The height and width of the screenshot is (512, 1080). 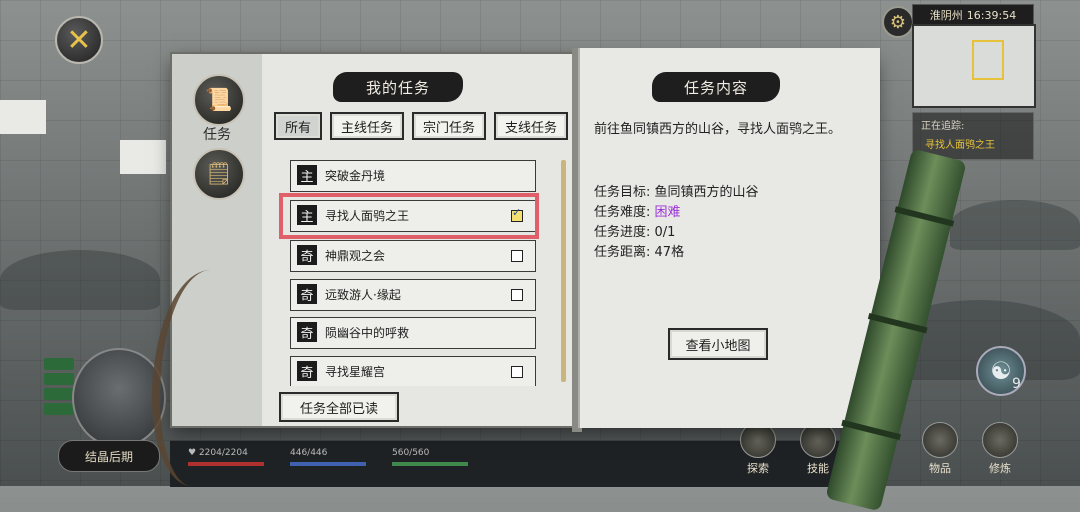 I want to click on tab-side-quests: 支线任务, so click(x=531, y=126).